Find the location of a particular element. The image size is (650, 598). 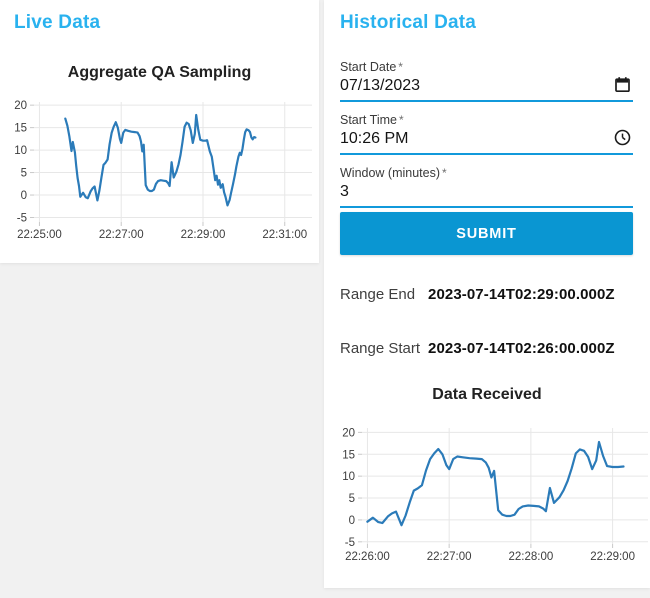

range-start-row: Range Start 2023-07-14T02:26:00.000Z is located at coordinates (477, 348).